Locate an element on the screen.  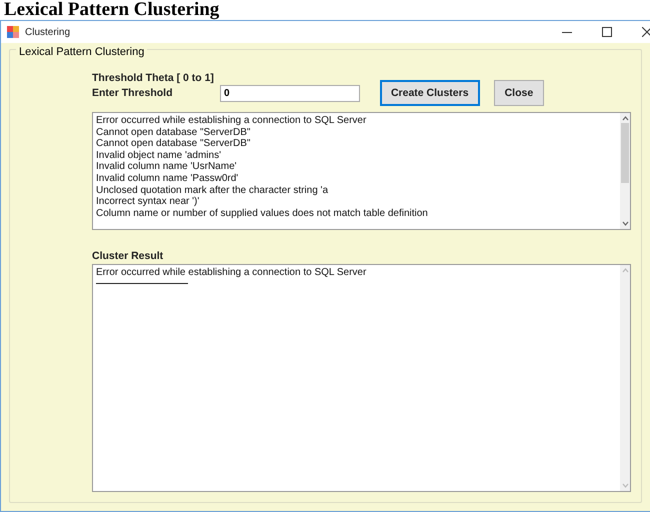
threshold-field: 0 is located at coordinates (290, 93).